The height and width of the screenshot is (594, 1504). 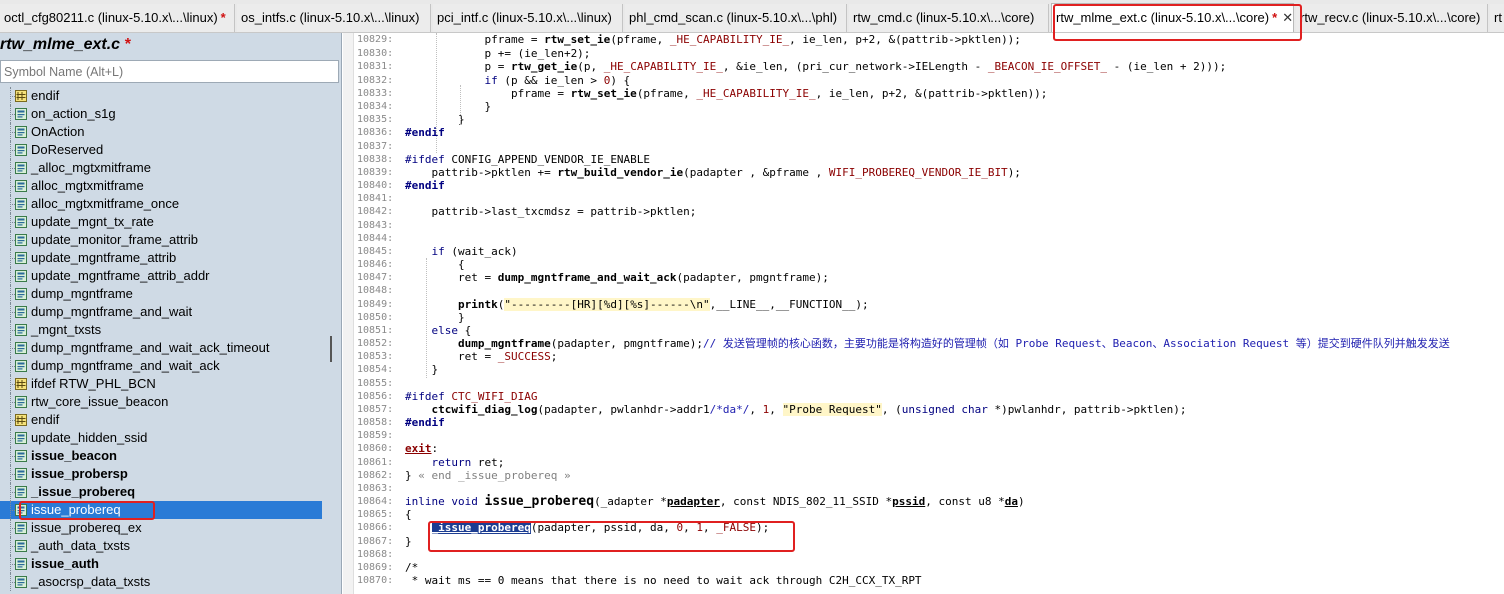 What do you see at coordinates (448, 106) in the screenshot?
I see `code-token: }` at bounding box center [448, 106].